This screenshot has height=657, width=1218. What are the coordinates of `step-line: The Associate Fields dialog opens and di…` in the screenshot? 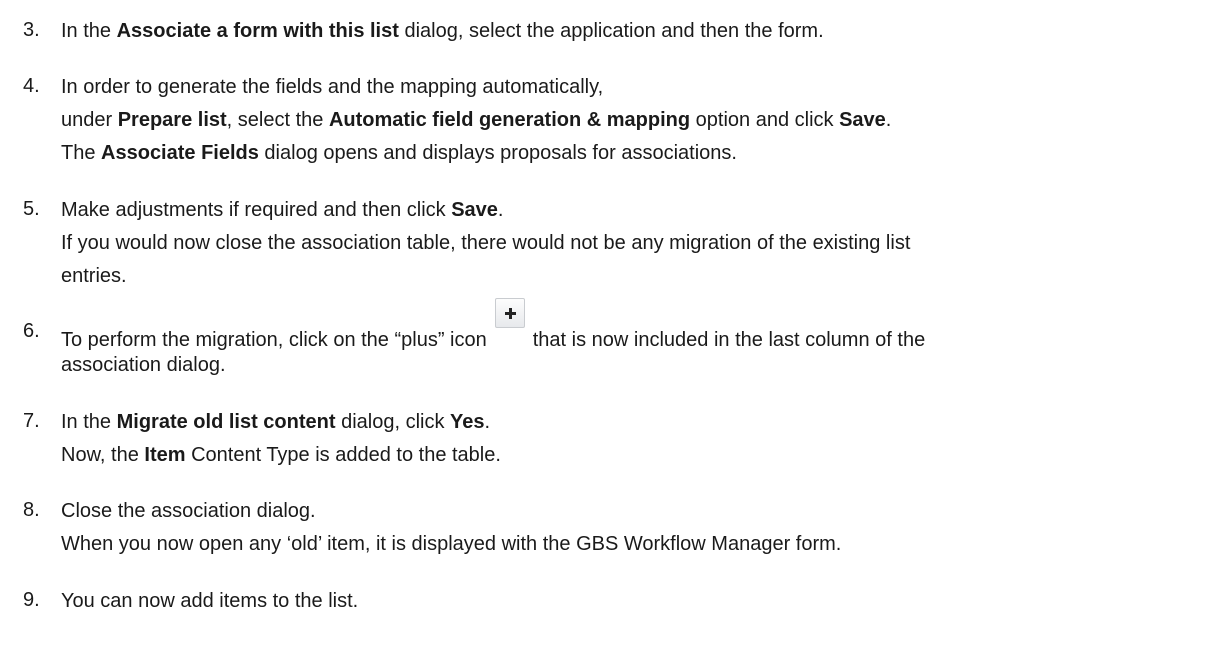 It's located at (399, 153).